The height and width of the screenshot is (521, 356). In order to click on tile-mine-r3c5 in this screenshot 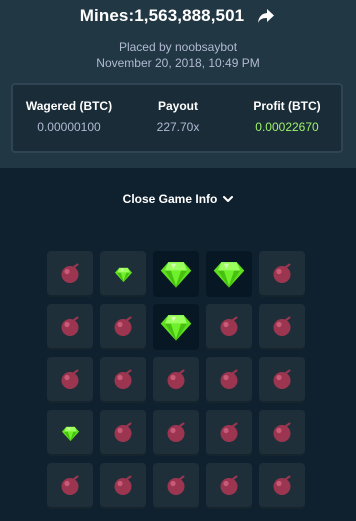, I will do `click(282, 380)`.